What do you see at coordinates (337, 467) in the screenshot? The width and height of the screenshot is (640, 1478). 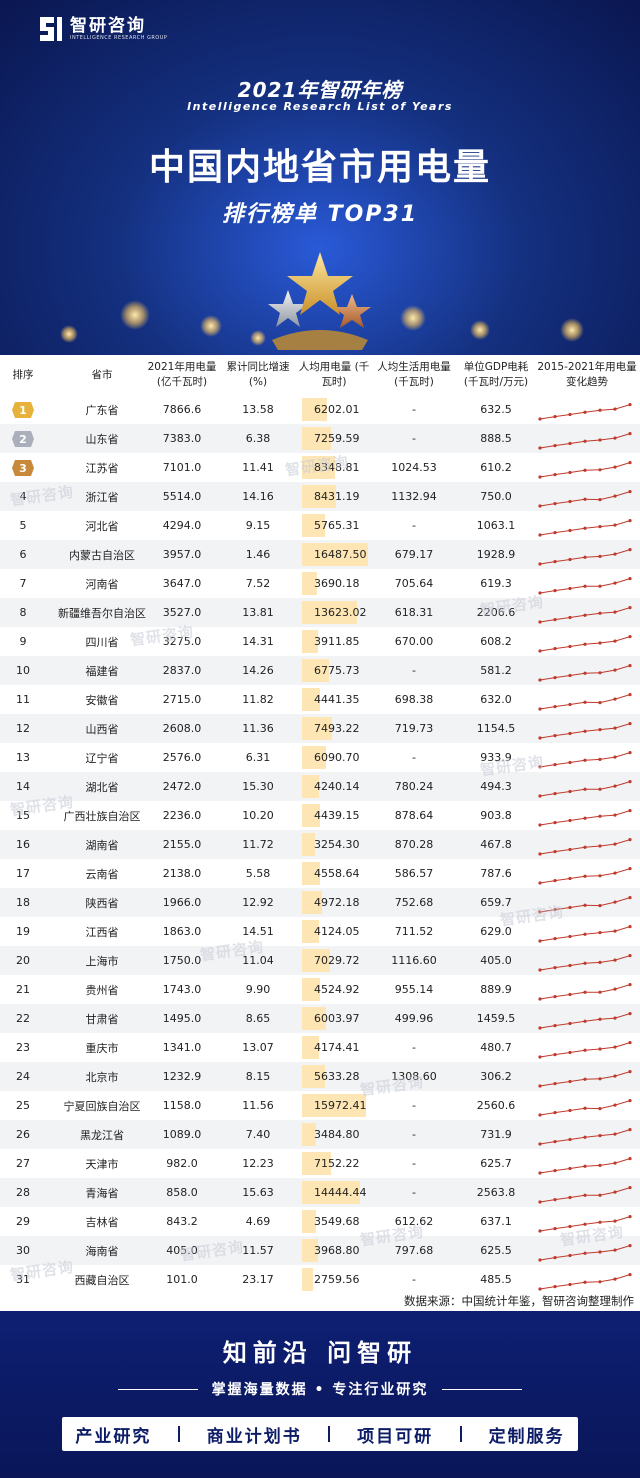 I see `per-capita-cell: 8348.81` at bounding box center [337, 467].